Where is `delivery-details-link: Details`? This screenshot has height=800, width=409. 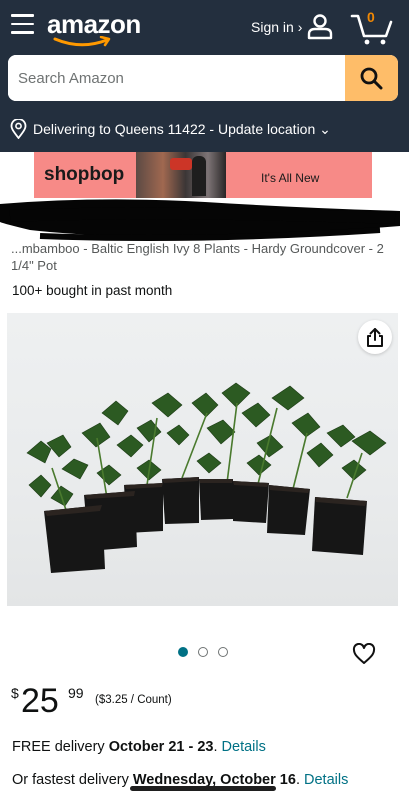 delivery-details-link: Details is located at coordinates (244, 747).